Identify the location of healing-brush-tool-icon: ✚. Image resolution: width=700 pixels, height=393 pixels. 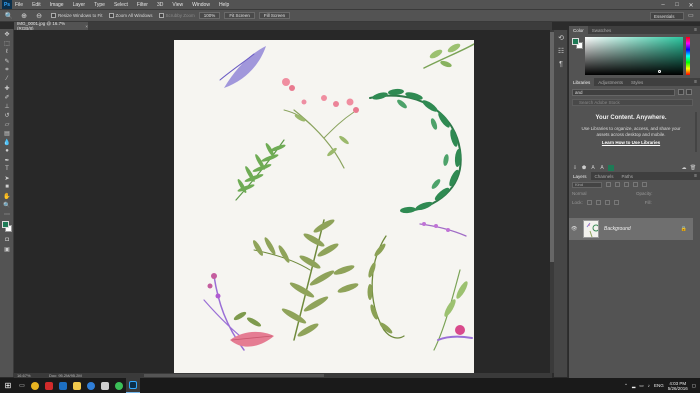
(7, 88).